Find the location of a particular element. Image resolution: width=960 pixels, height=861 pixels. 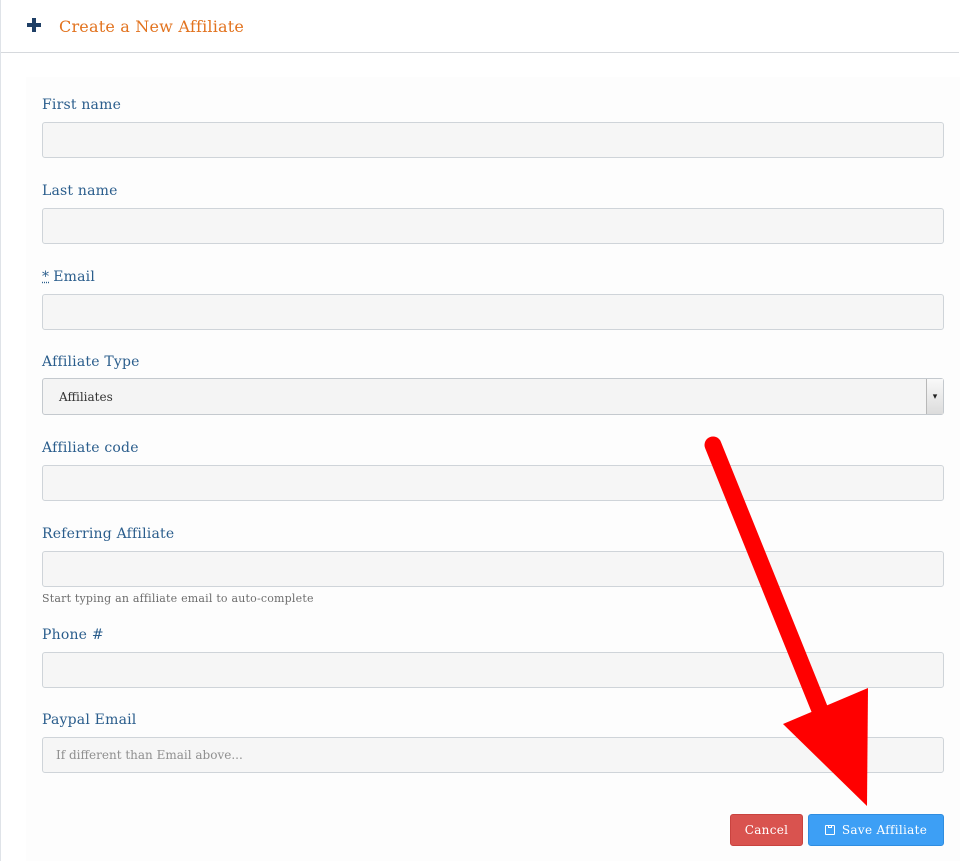

paypal-email-label: Paypal Email is located at coordinates (89, 720).